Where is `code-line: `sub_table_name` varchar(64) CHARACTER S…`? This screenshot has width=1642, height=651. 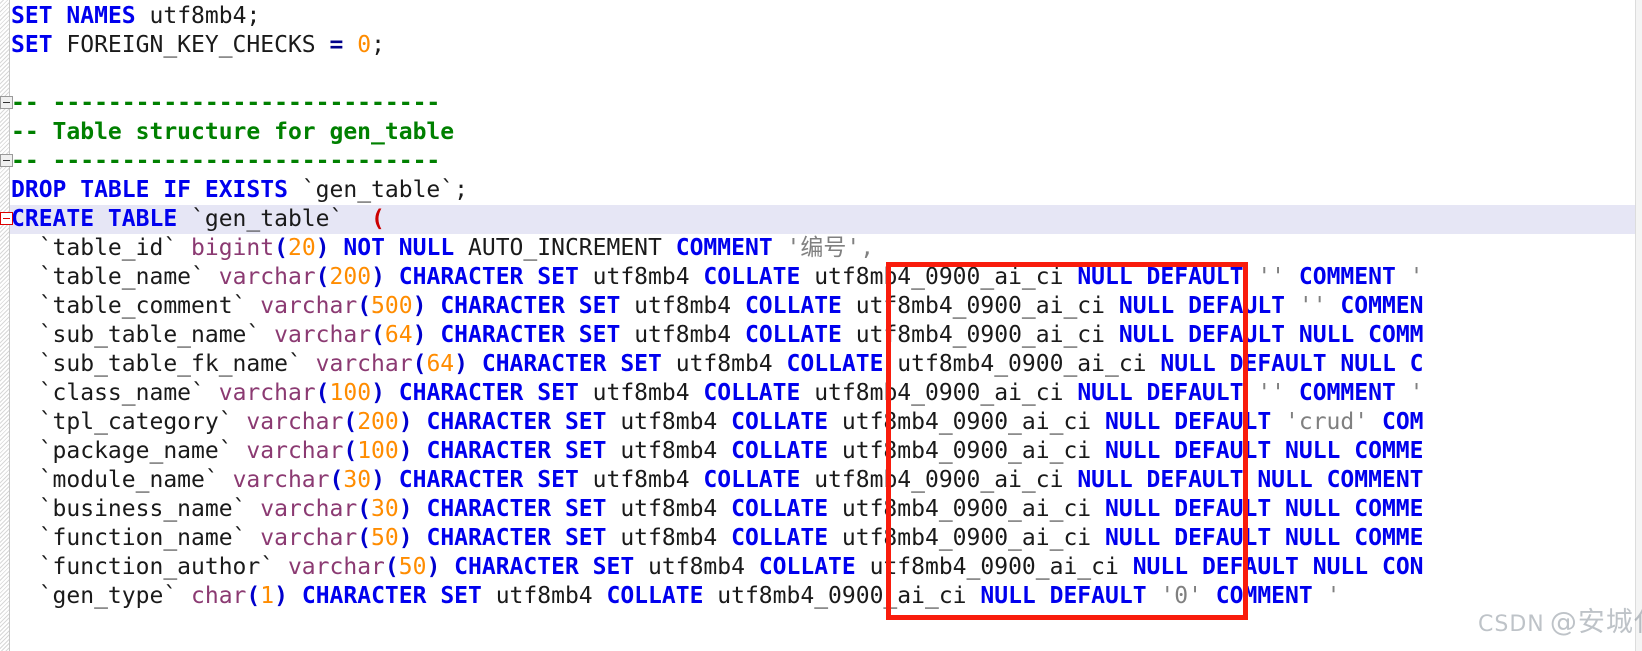
code-line: `sub_table_name` varchar(64) CHARACTER S… is located at coordinates (712, 335).